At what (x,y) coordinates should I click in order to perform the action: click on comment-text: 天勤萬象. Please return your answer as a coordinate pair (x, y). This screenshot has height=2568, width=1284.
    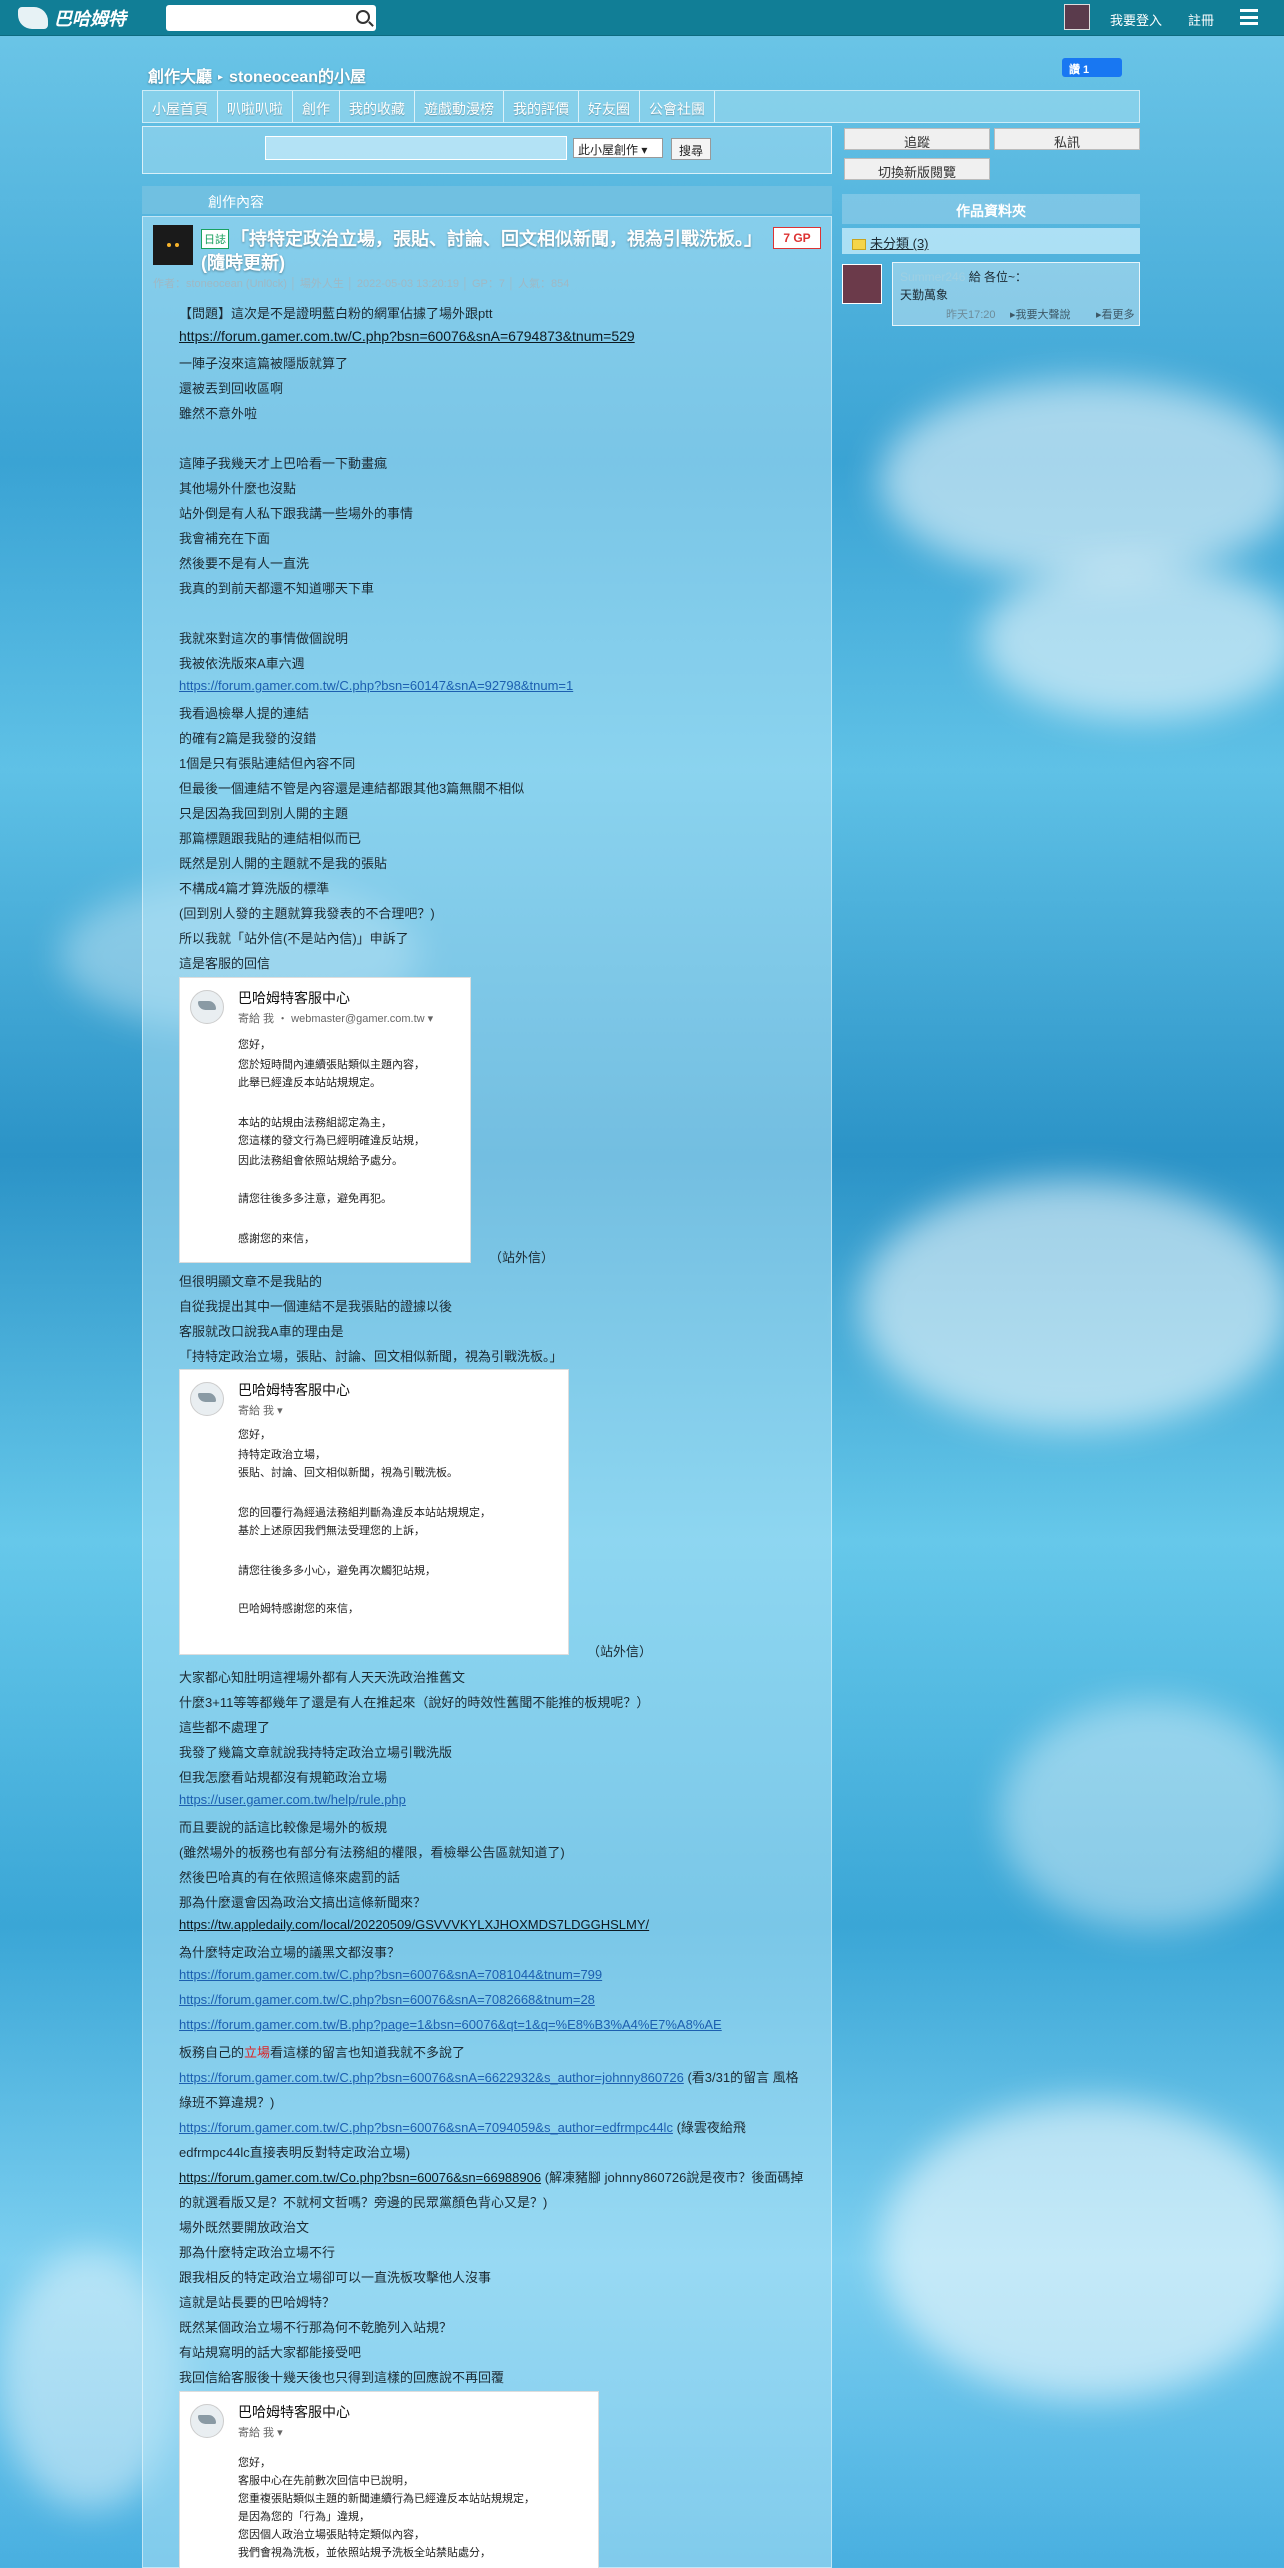
    Looking at the image, I should click on (924, 295).